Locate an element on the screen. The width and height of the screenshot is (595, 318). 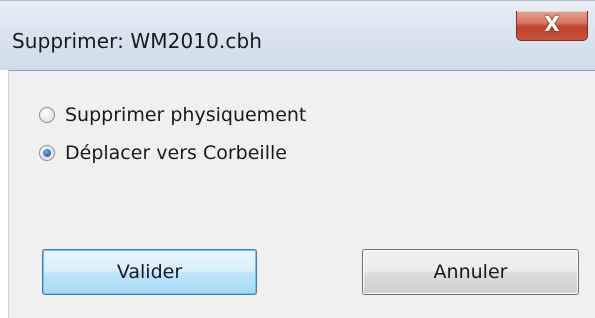
cancel-button: Annuler is located at coordinates (470, 272).